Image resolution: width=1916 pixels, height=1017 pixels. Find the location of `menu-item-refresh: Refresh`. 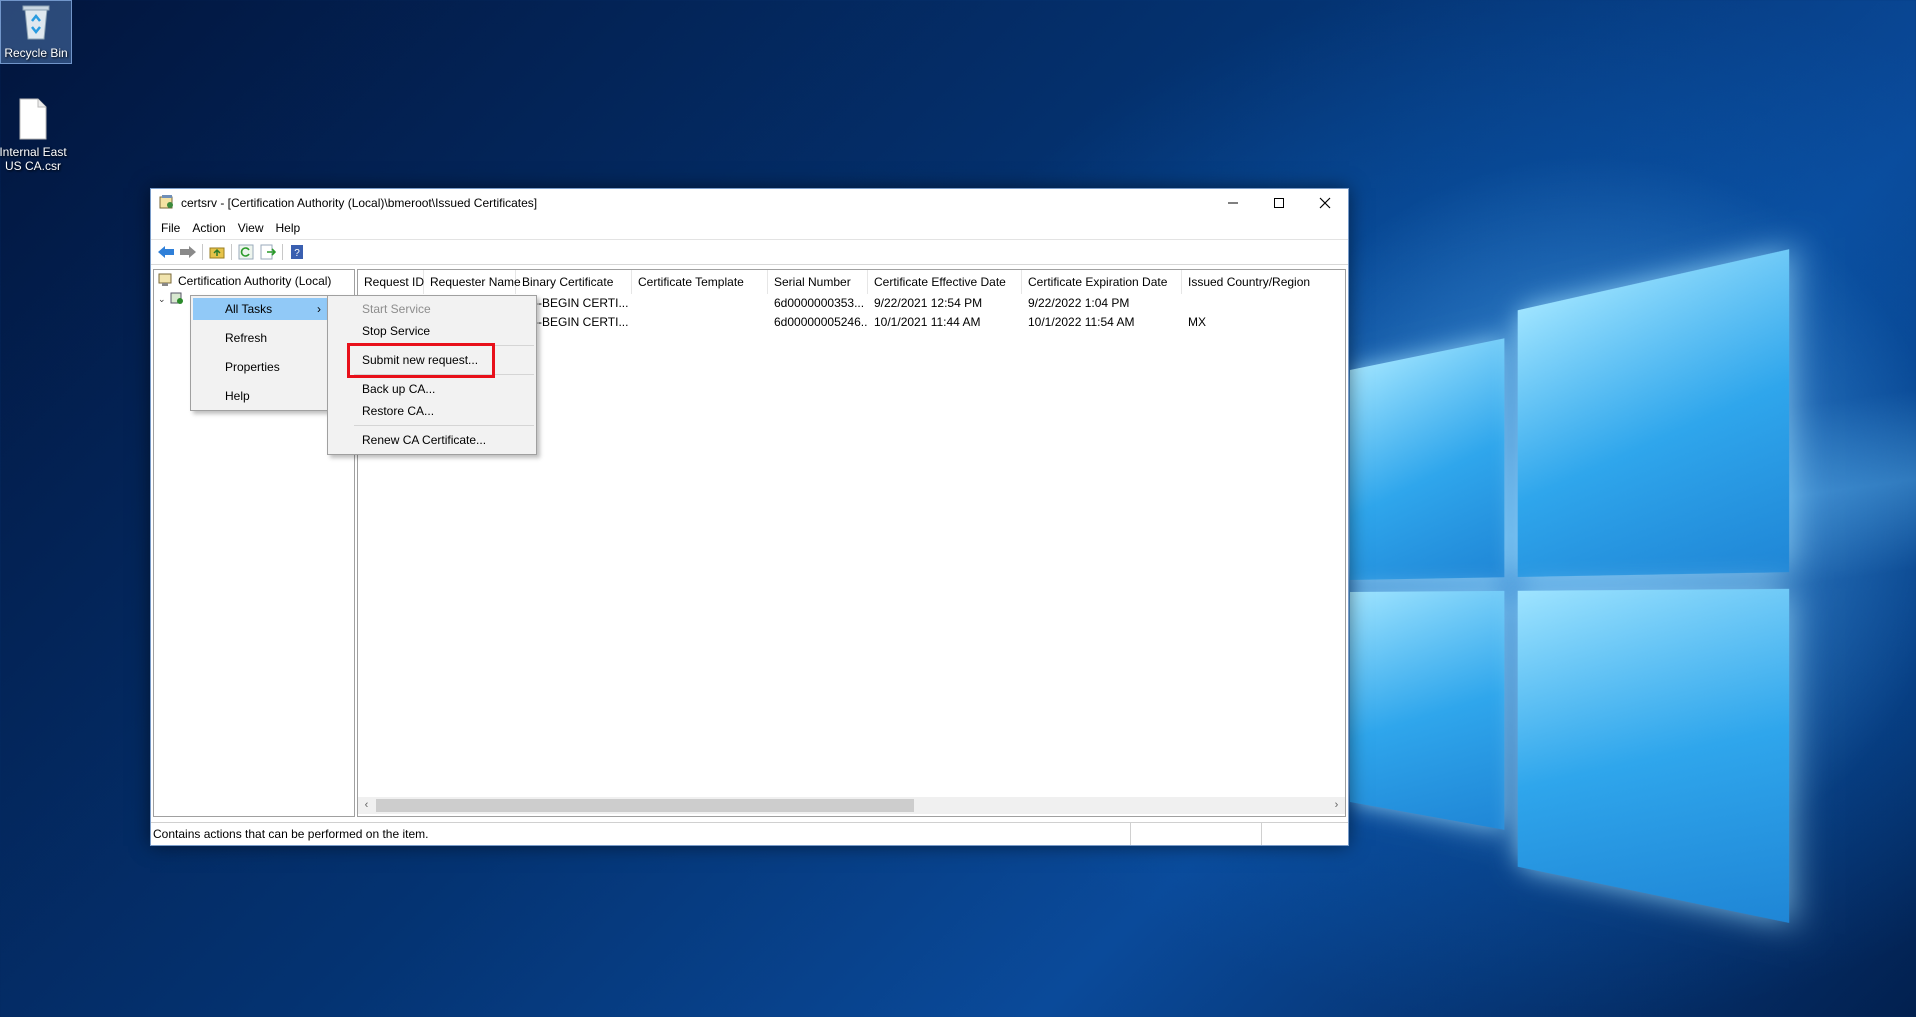

menu-item-refresh: Refresh is located at coordinates (261, 338).